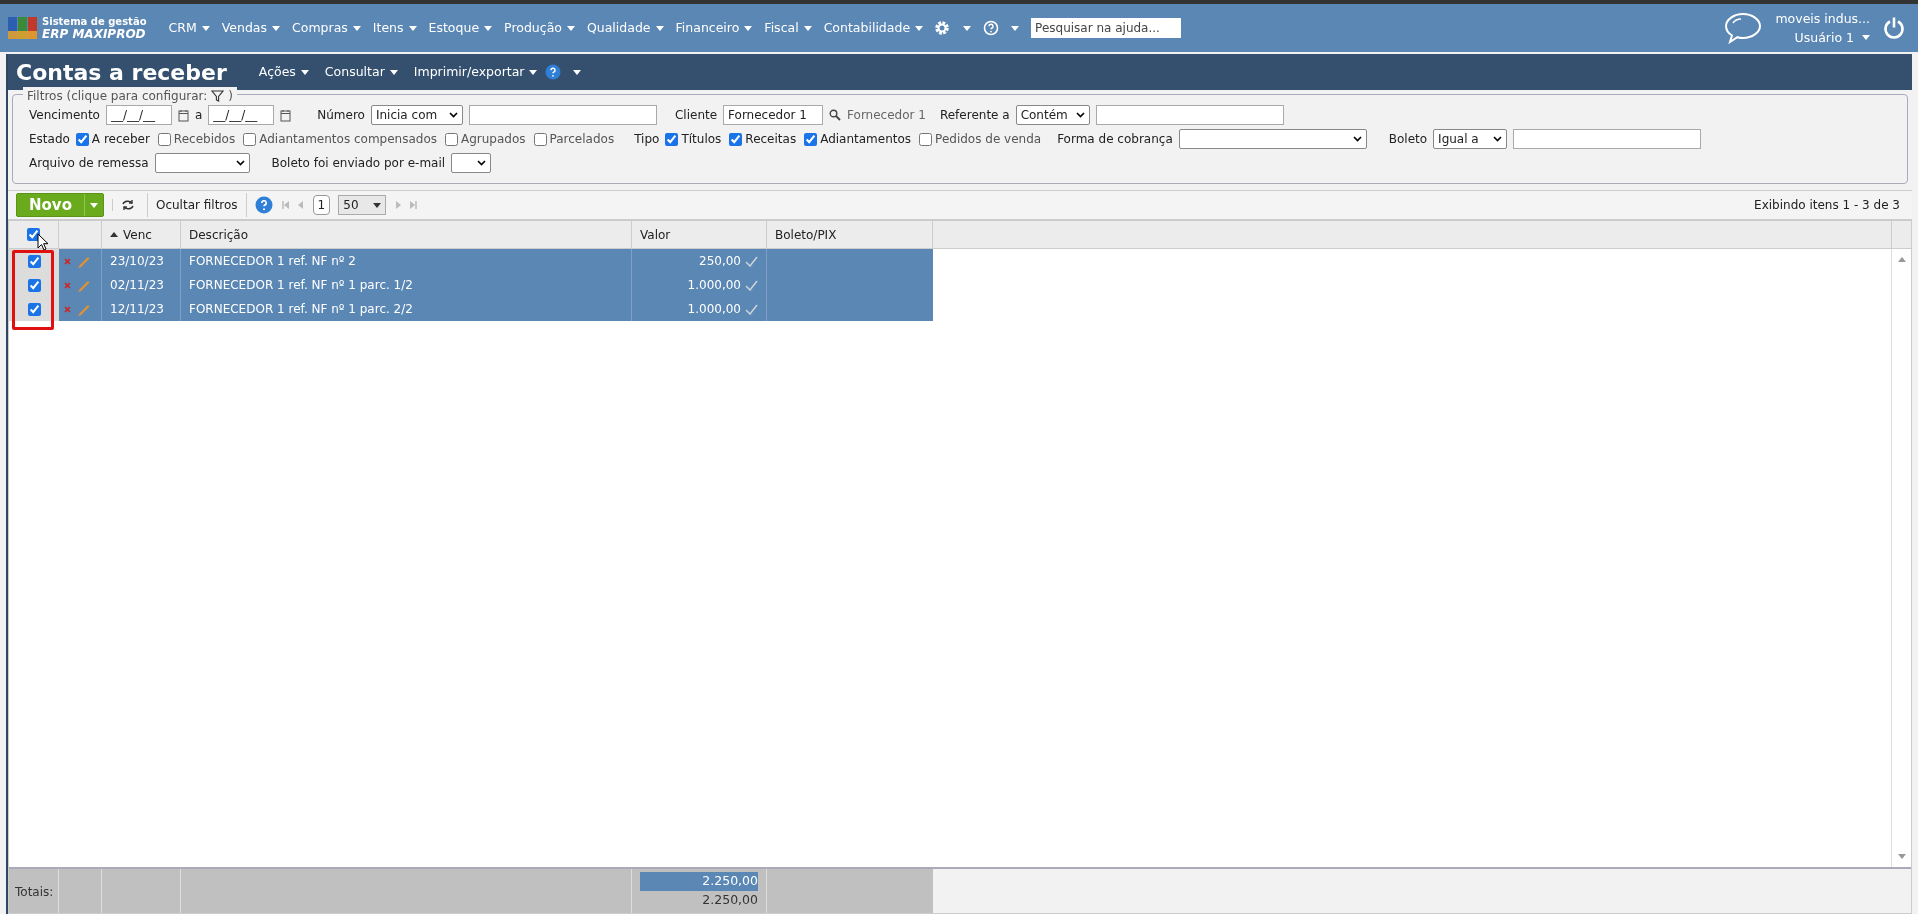 The height and width of the screenshot is (914, 1918). I want to click on checkbox-label: Títulos, so click(701, 139).